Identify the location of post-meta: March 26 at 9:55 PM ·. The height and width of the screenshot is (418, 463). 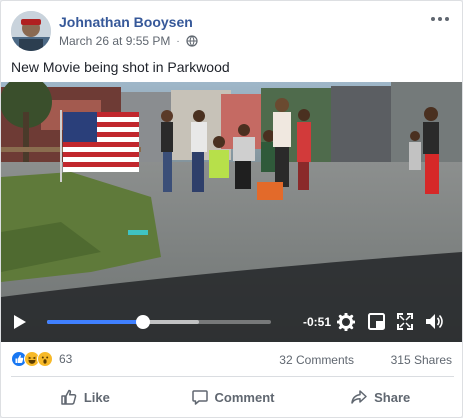
(128, 41).